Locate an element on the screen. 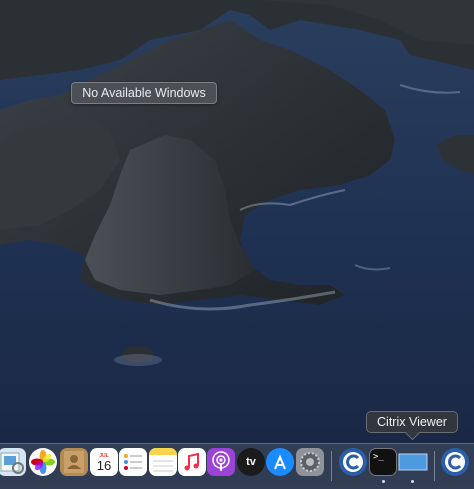 The image size is (474, 489). app-store-icon is located at coordinates (280, 462).